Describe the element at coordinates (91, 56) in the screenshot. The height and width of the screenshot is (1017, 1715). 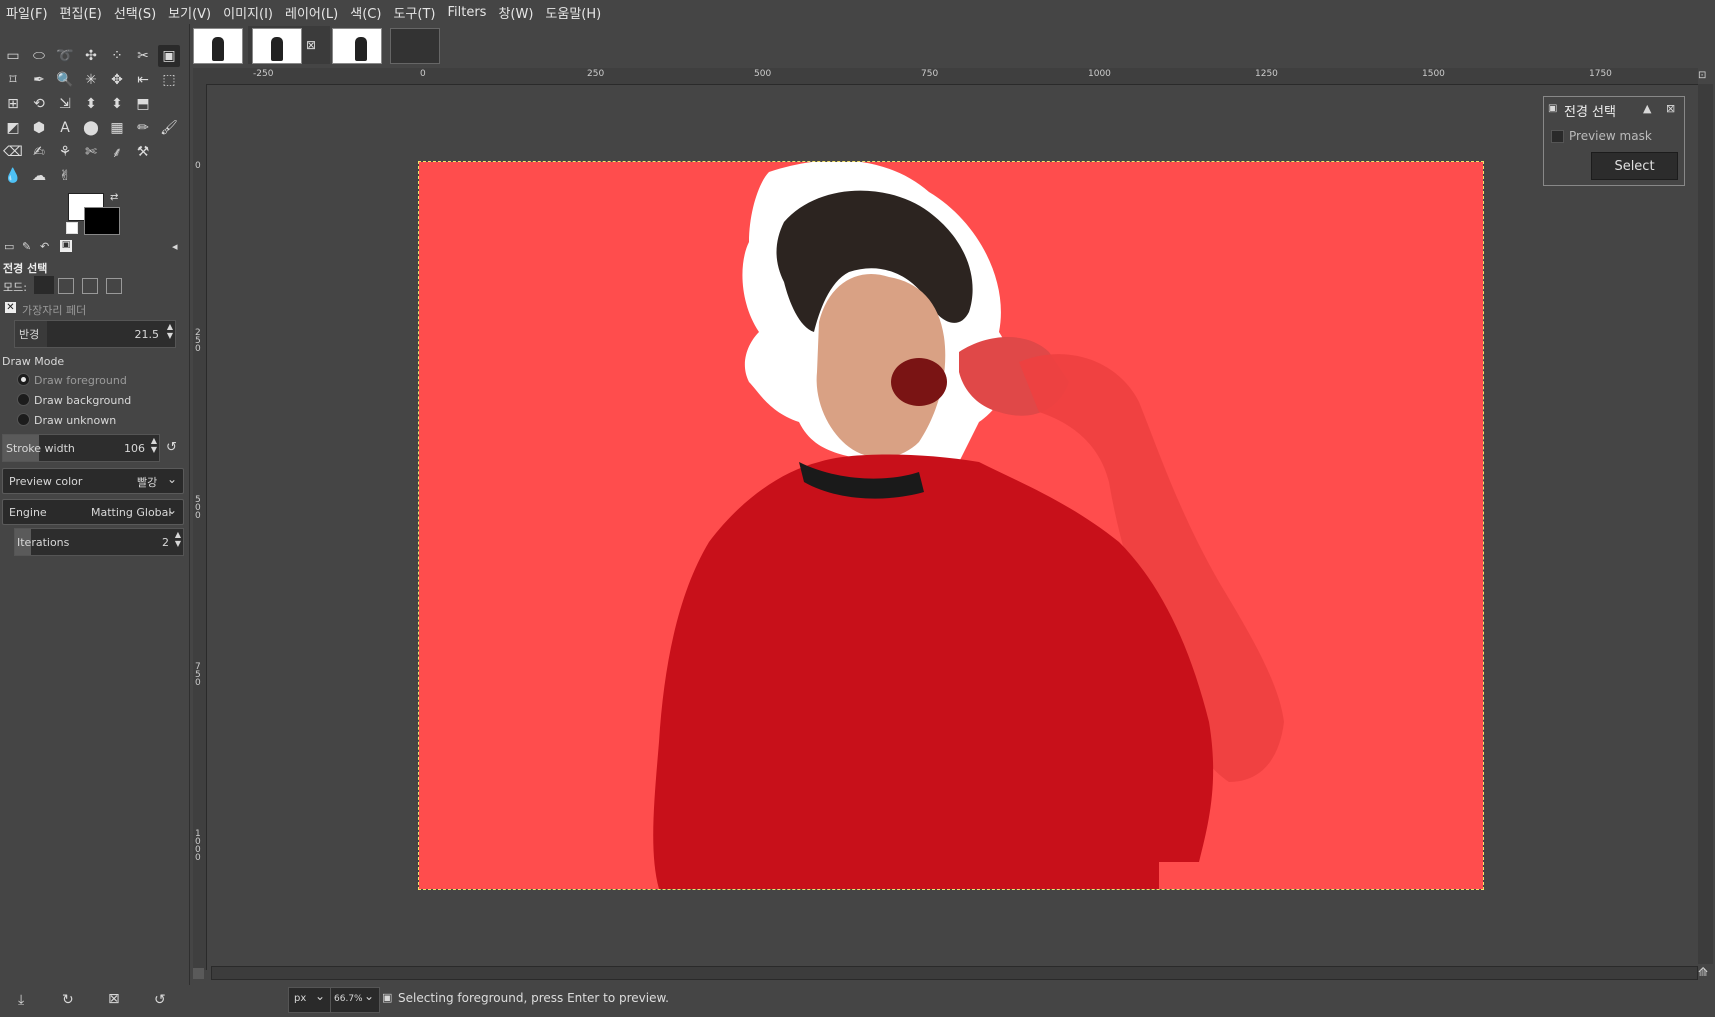
I see `fuzzy-select-icon: ✣` at that location.